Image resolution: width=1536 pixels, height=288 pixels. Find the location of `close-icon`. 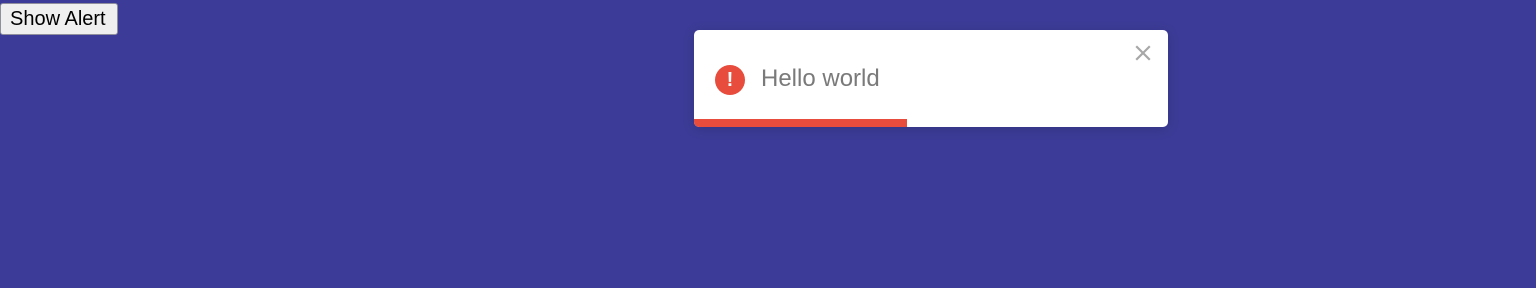

close-icon is located at coordinates (1143, 53).